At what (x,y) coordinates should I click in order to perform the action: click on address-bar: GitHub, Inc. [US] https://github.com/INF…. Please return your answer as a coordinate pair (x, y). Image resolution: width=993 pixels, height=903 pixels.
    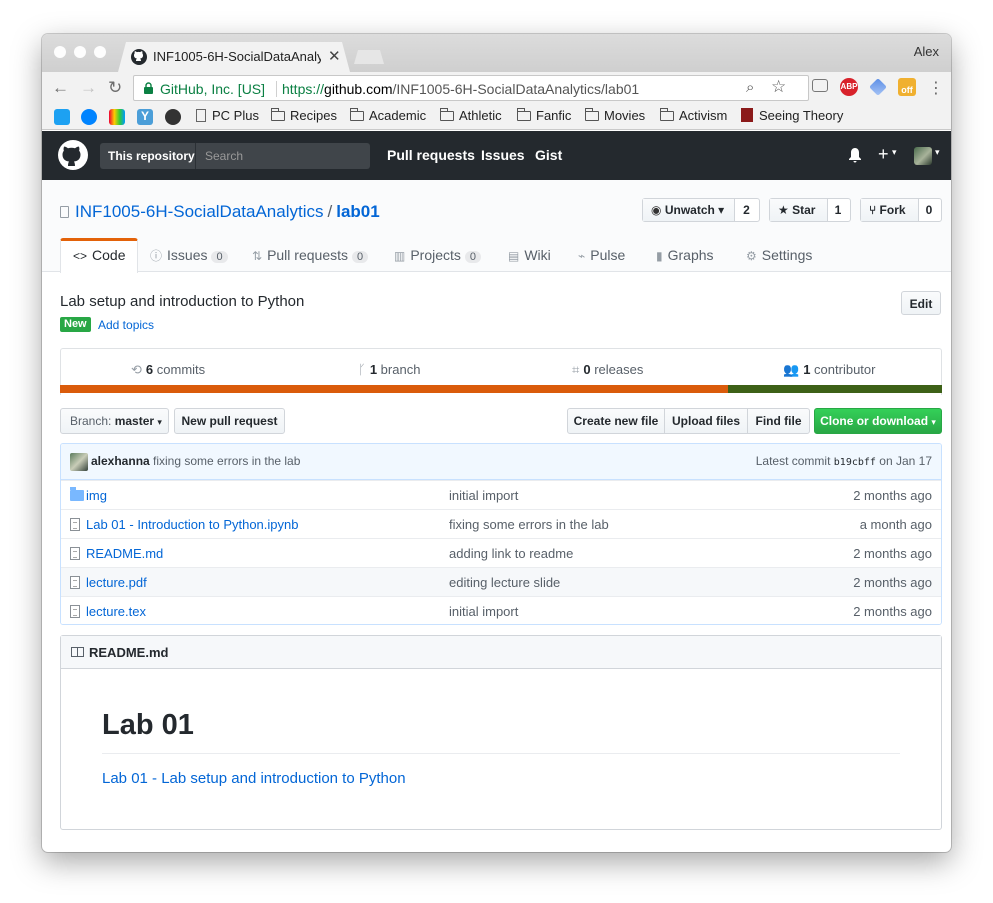
    Looking at the image, I should click on (471, 88).